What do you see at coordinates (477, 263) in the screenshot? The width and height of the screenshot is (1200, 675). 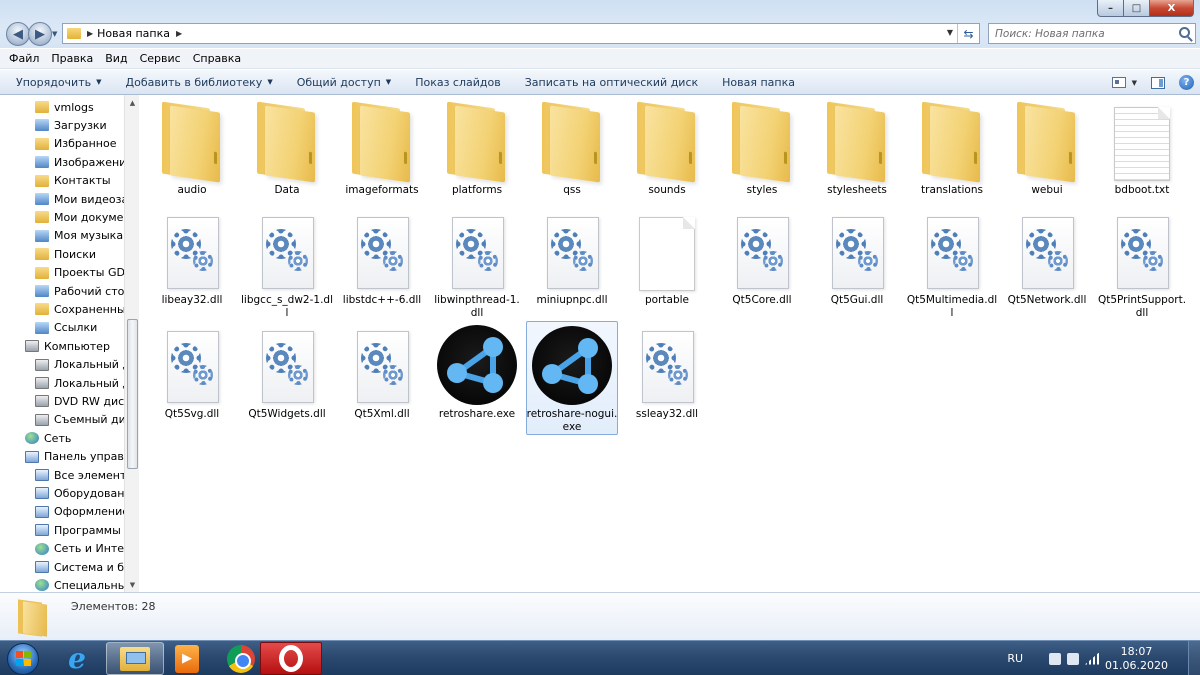 I see `file-item: libwinpthread-1.dll` at bounding box center [477, 263].